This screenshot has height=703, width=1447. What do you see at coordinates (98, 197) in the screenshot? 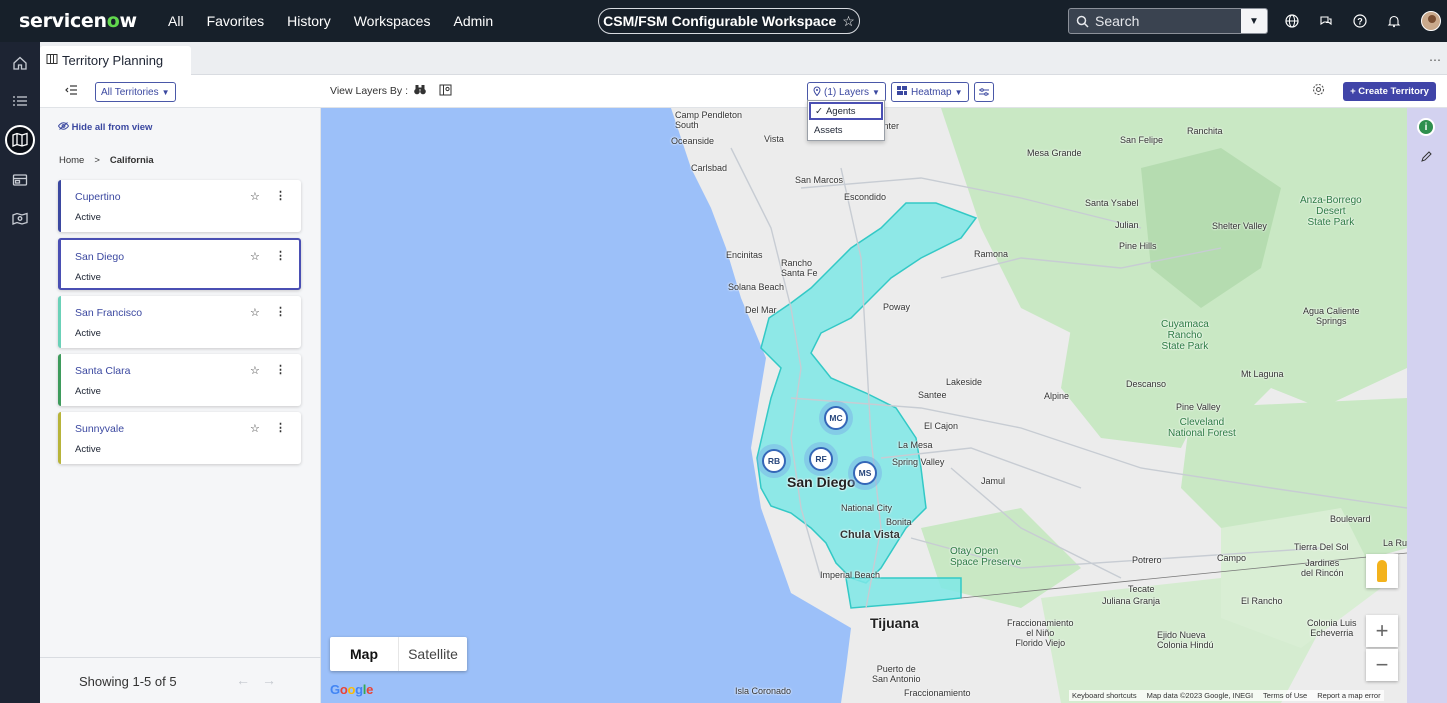
I see `territory-name: Cupertino` at bounding box center [98, 197].